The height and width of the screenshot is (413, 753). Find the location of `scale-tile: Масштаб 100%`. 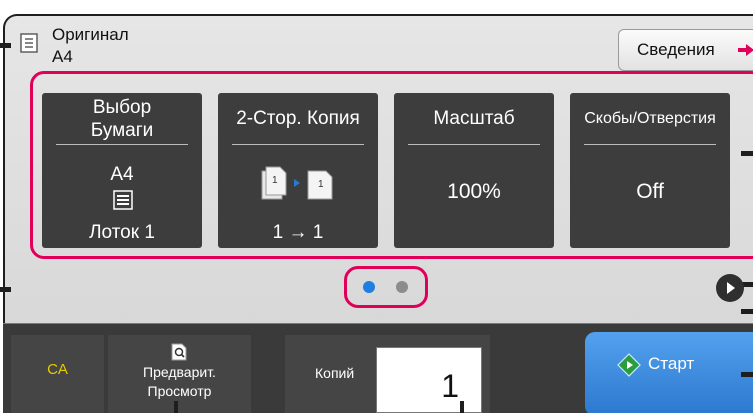

scale-tile: Масштаб 100% is located at coordinates (474, 170).